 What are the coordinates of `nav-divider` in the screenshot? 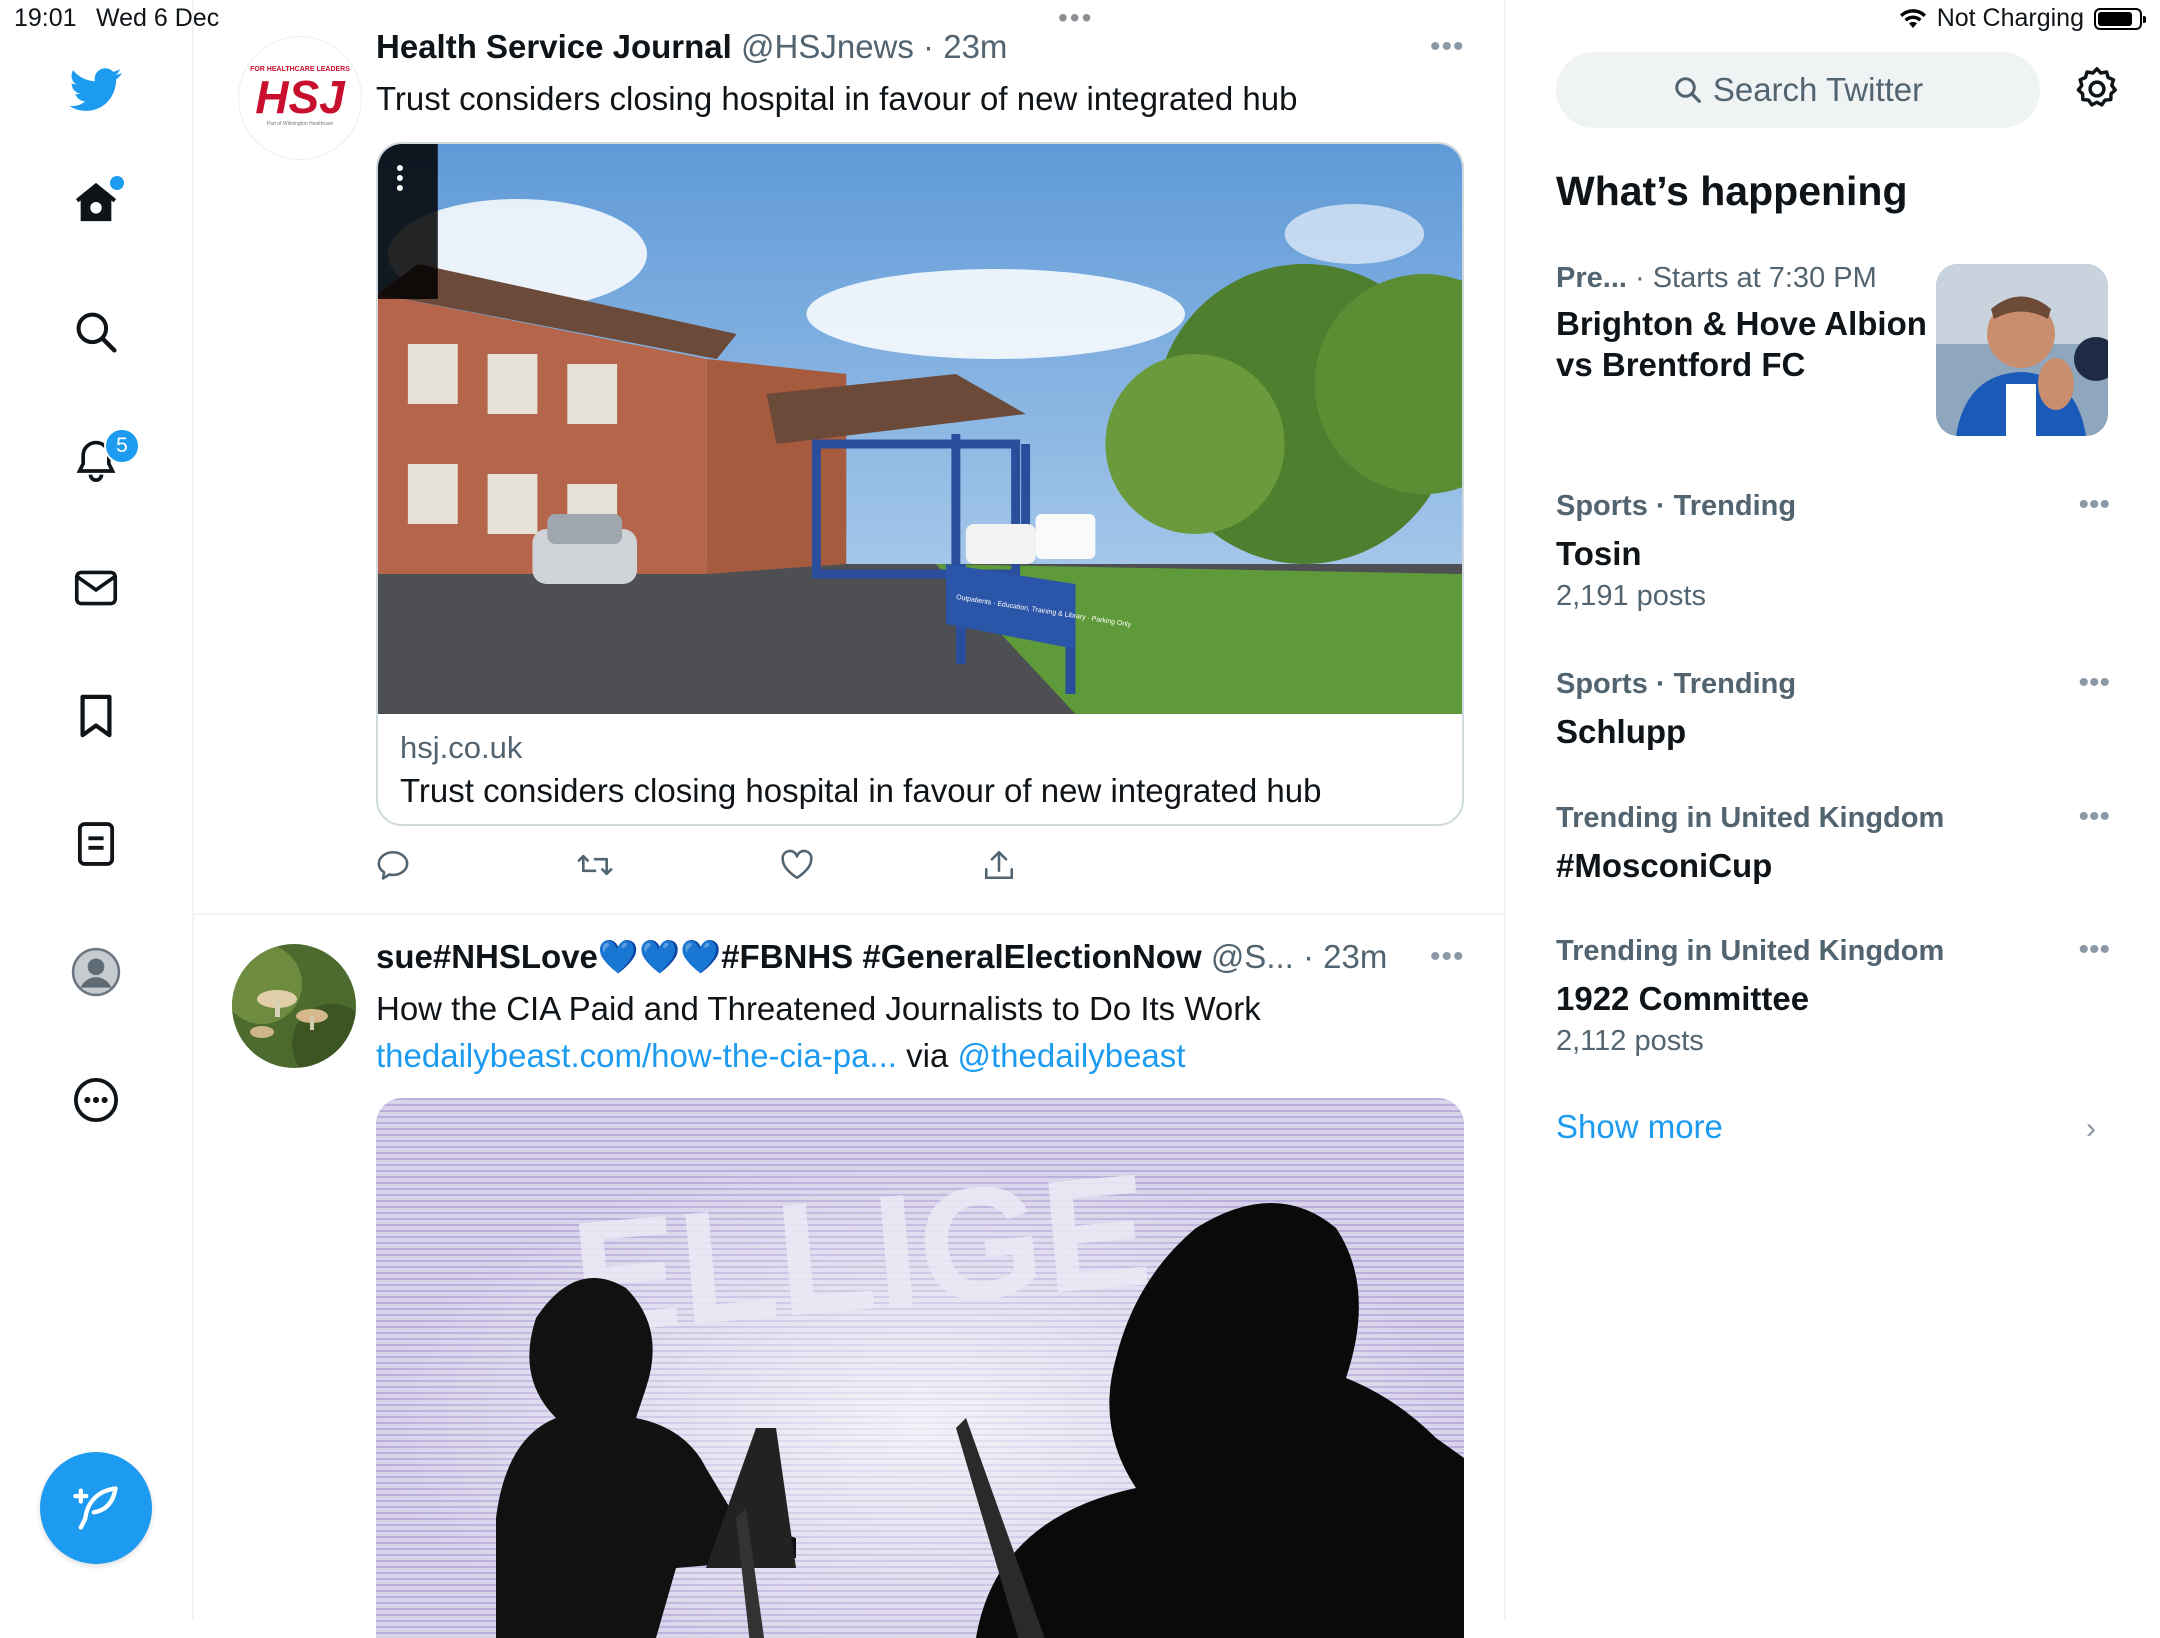 It's located at (193, 810).